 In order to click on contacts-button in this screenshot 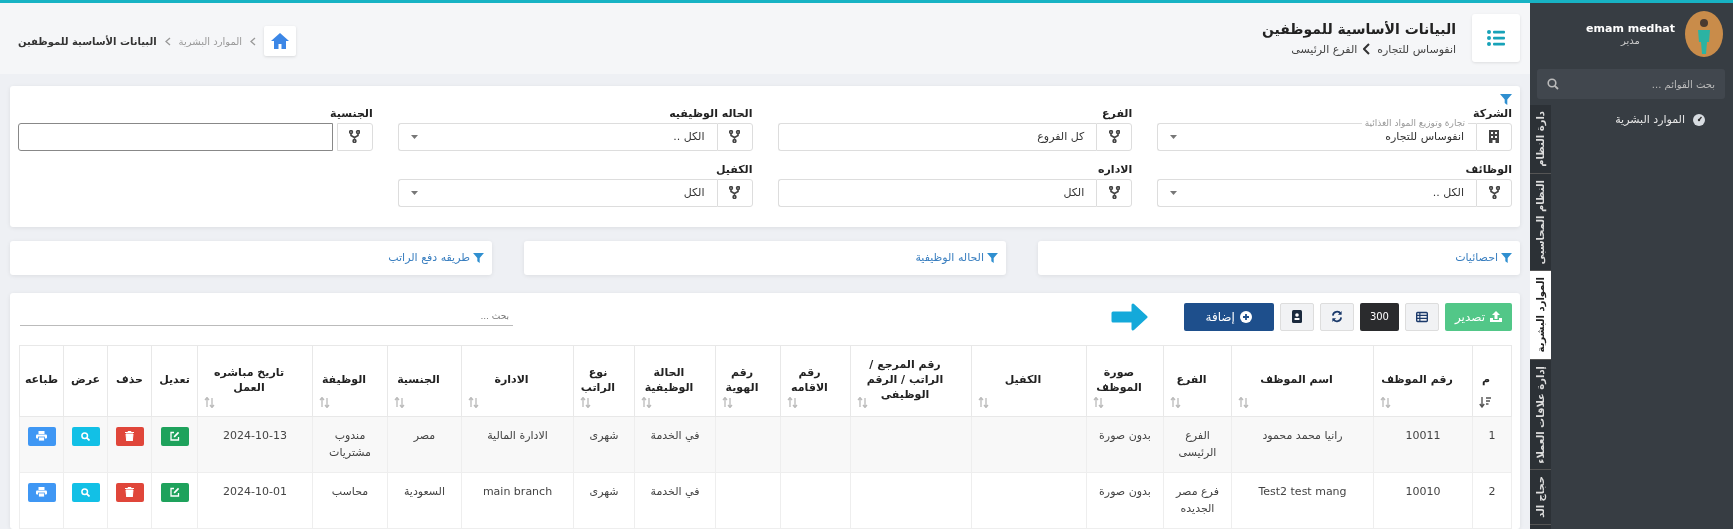, I will do `click(1296, 316)`.